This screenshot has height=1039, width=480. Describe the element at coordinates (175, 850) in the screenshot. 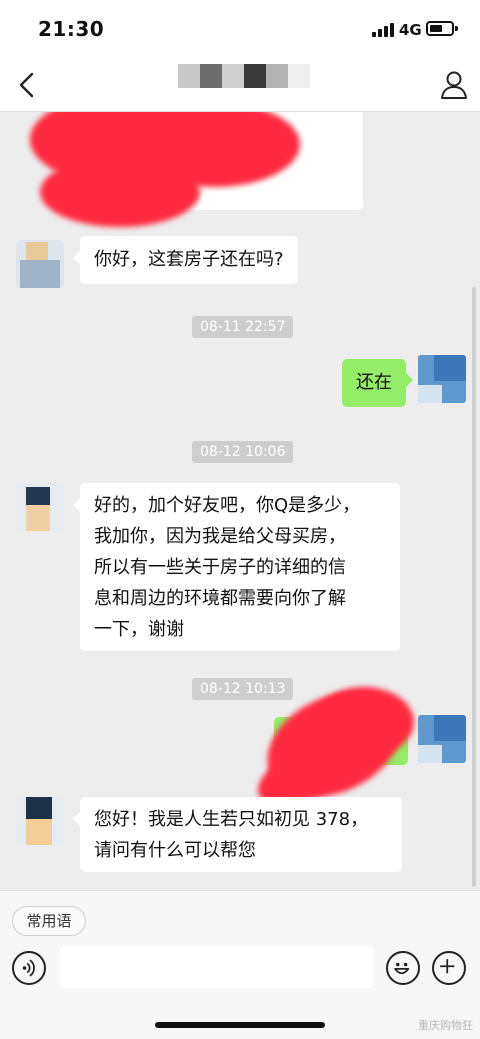

I see `message-line: 请问有什么可以帮您` at that location.